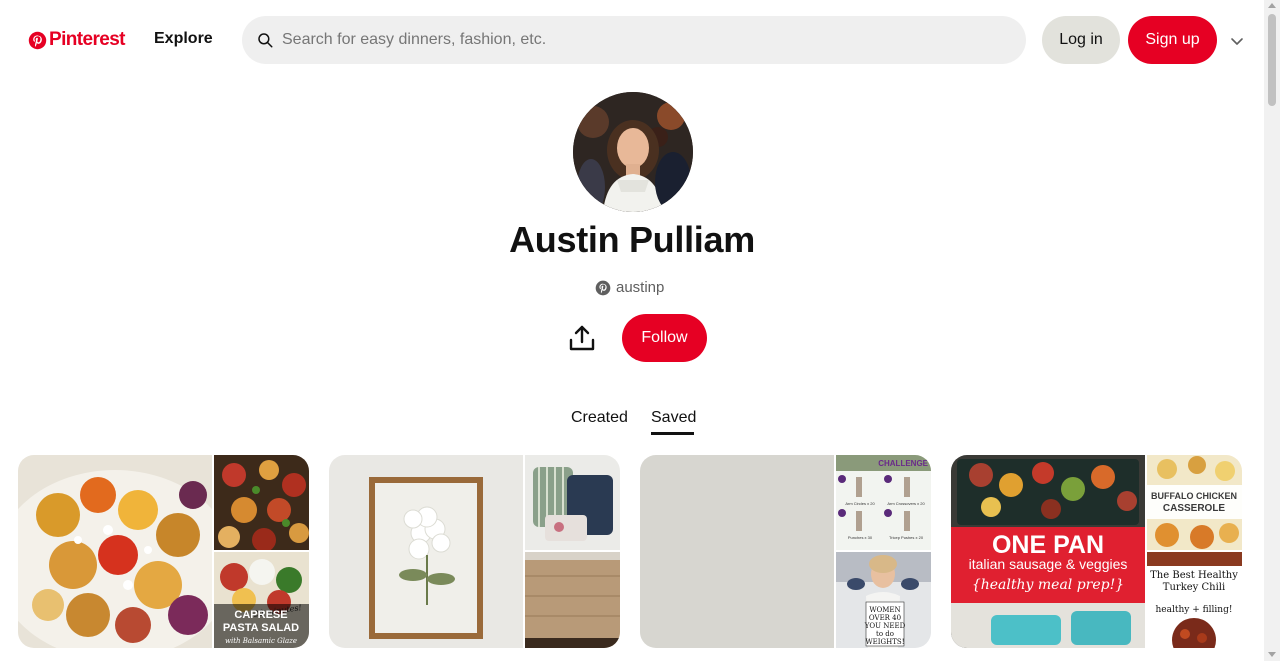  I want to click on board-card, so click(474, 551).